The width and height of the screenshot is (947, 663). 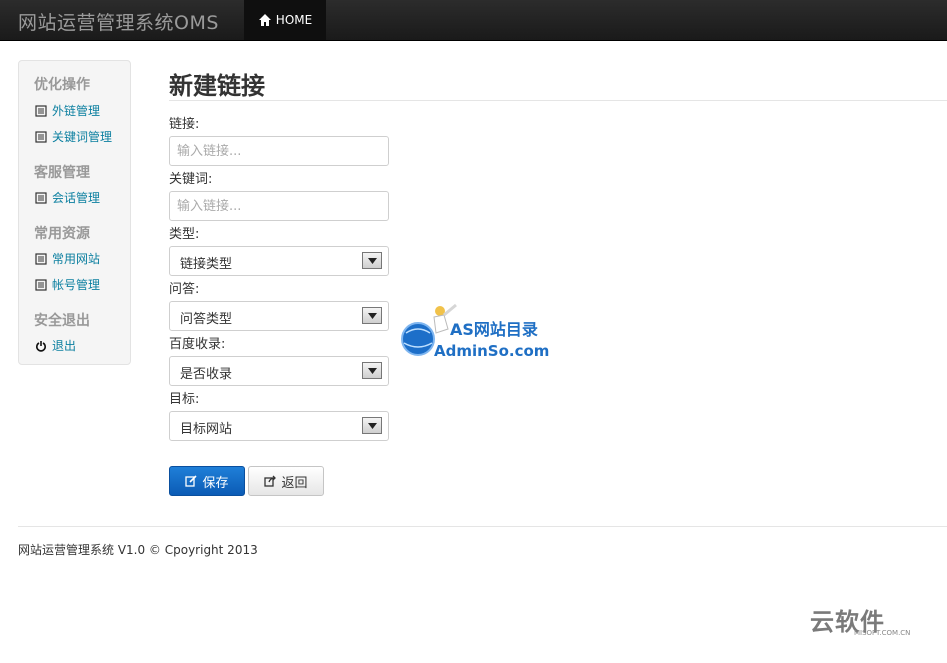 I want to click on sidebar-item-label: 外链管理, so click(x=76, y=111).